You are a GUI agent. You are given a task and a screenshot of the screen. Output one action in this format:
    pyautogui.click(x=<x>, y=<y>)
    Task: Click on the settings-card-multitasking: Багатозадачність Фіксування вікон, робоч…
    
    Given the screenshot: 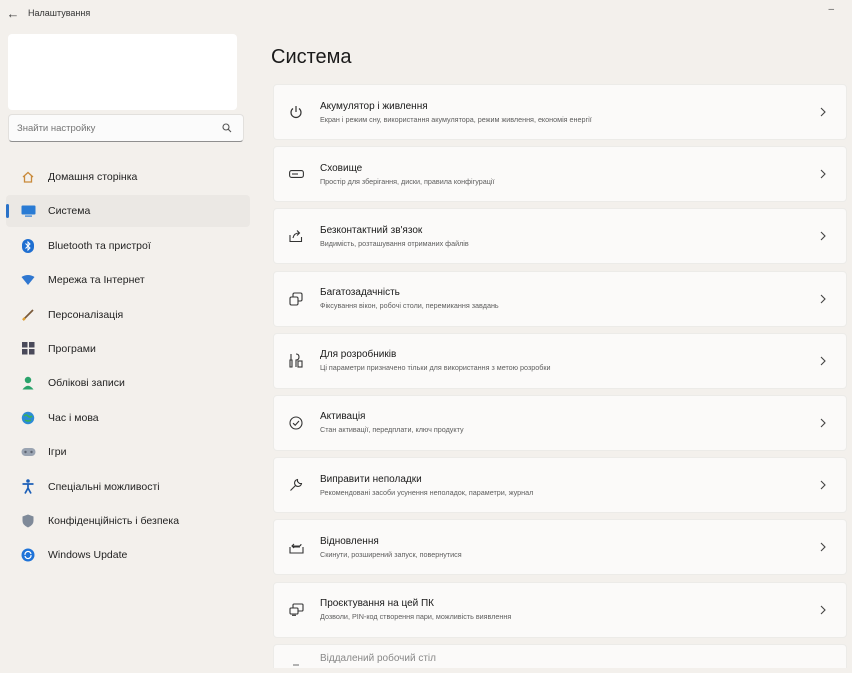 What is the action you would take?
    pyautogui.click(x=560, y=298)
    